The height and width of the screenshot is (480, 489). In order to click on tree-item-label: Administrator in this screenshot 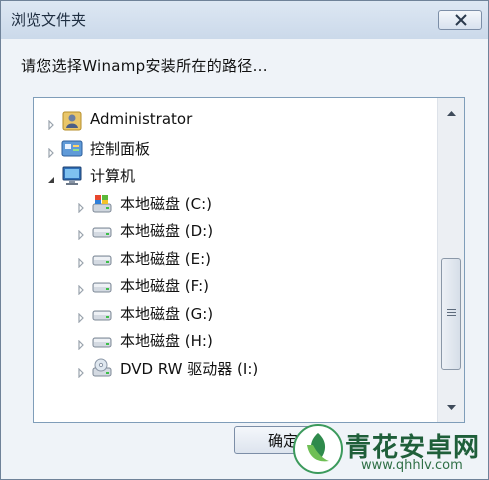, I will do `click(141, 119)`.